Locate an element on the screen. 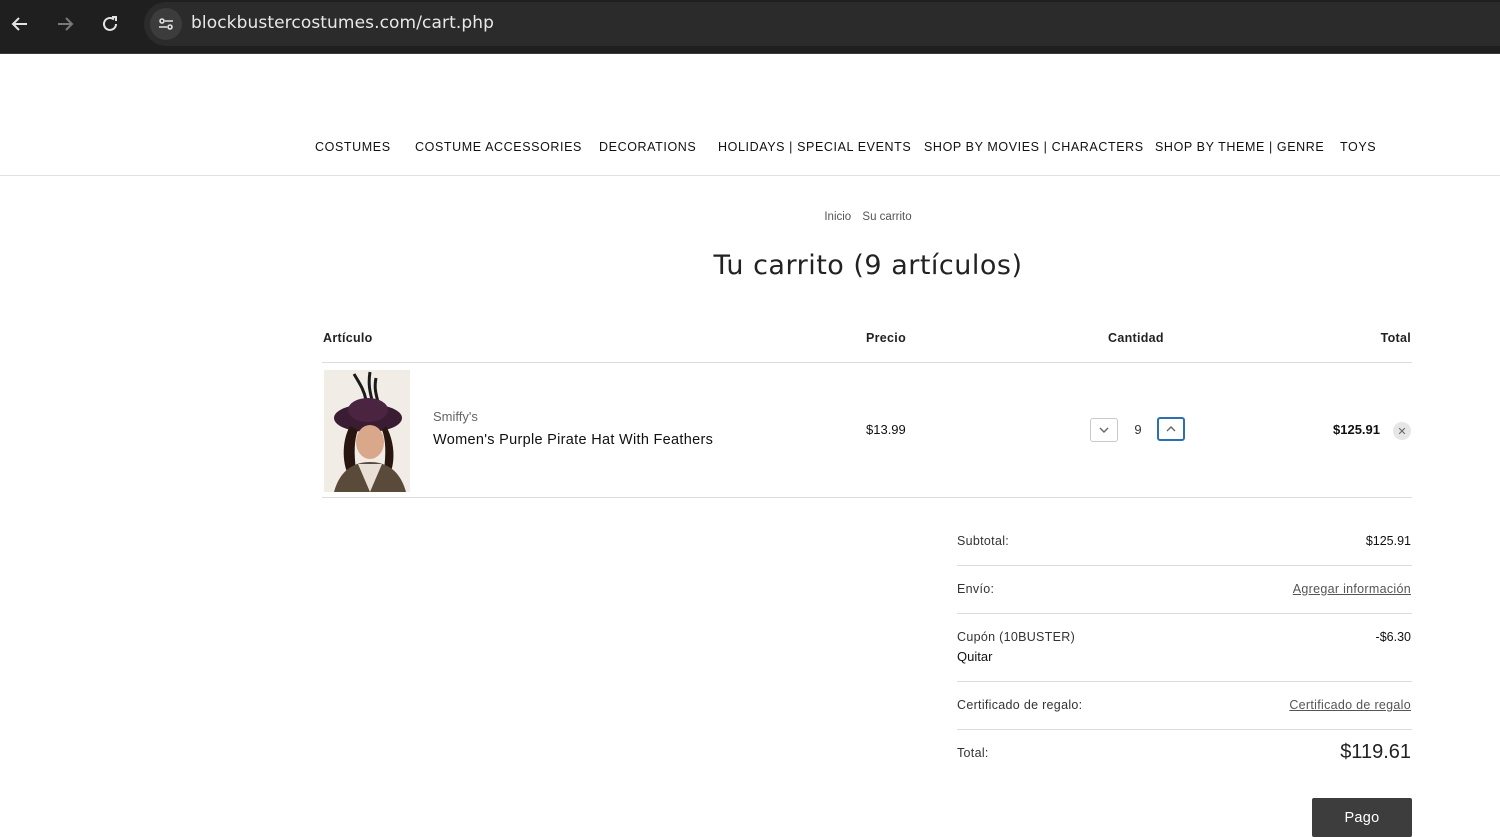 Image resolution: width=1500 pixels, height=837 pixels. quantity-value: 9 is located at coordinates (1138, 429).